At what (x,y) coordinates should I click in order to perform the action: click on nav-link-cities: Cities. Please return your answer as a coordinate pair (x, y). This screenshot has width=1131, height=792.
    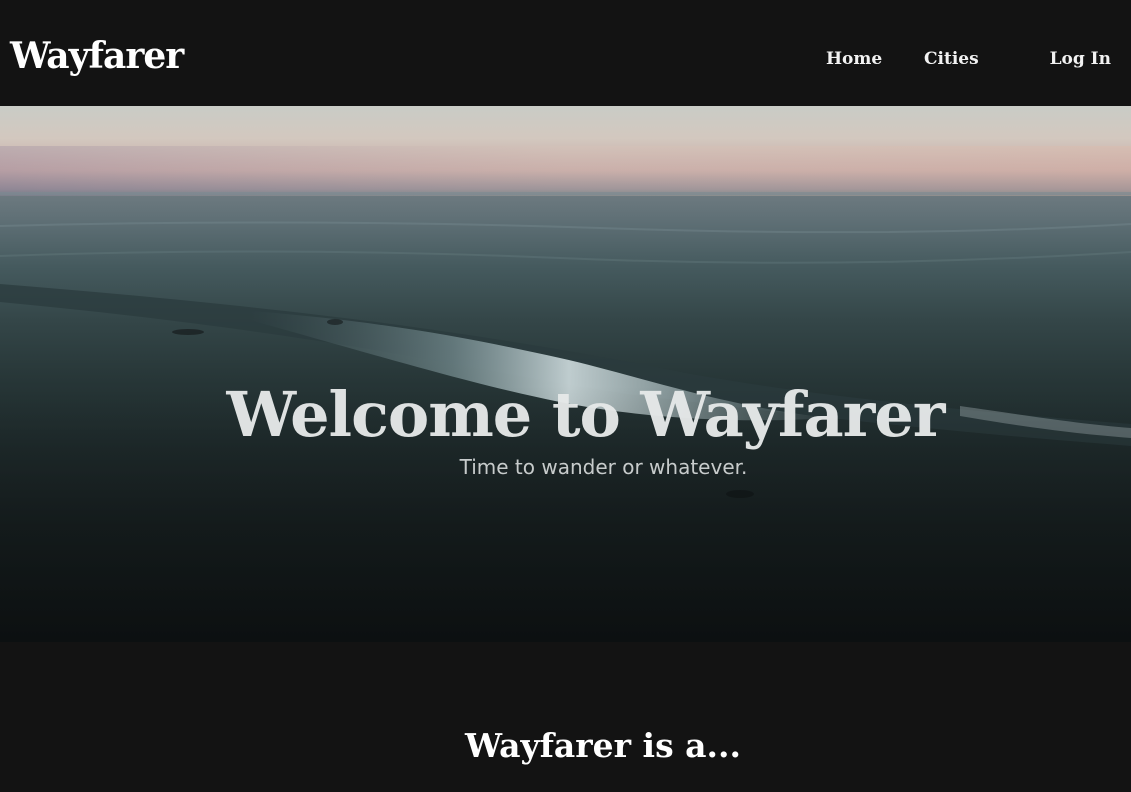
    Looking at the image, I should click on (951, 59).